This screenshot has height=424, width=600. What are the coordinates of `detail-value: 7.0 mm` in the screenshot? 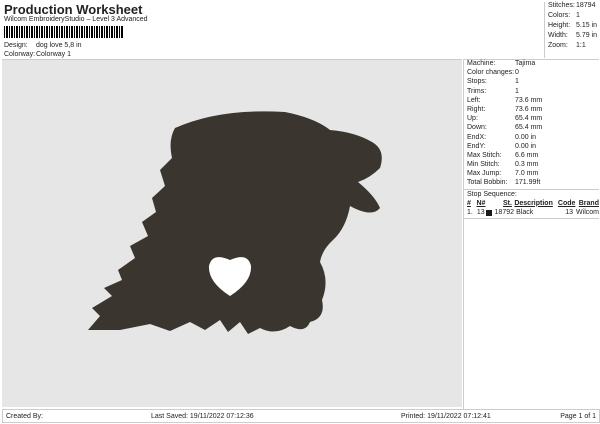 It's located at (527, 174).